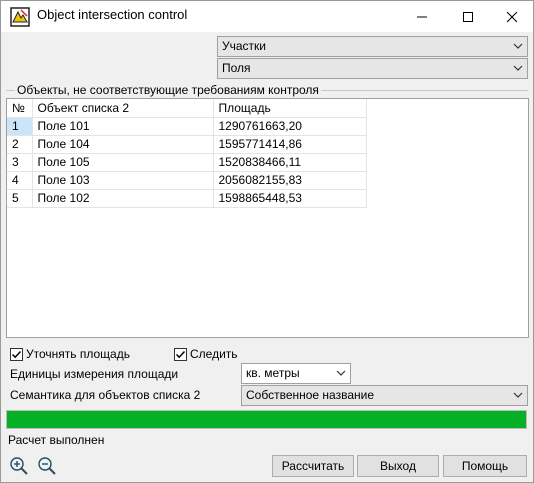  I want to click on app-icon, so click(20, 17).